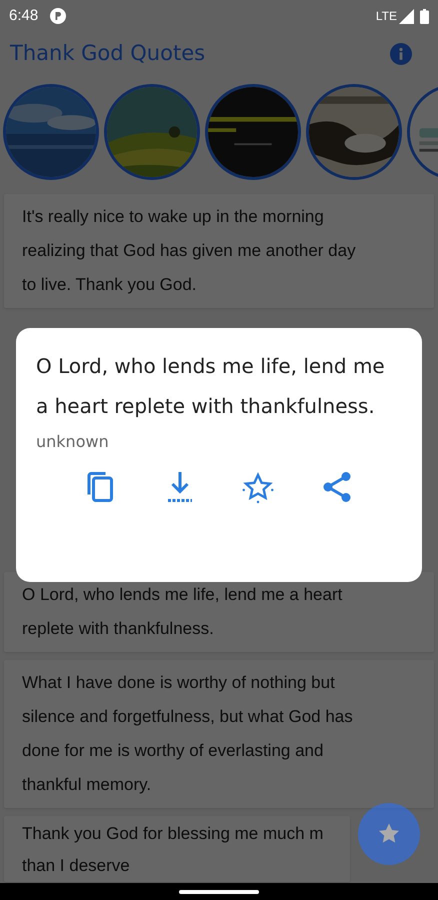 Image resolution: width=438 pixels, height=900 pixels. I want to click on quote-text: What I have done is worthy of nothing but silence and forgetfulness, but what God has done for me is worthy of everlasting and thankful memory., so click(188, 734).